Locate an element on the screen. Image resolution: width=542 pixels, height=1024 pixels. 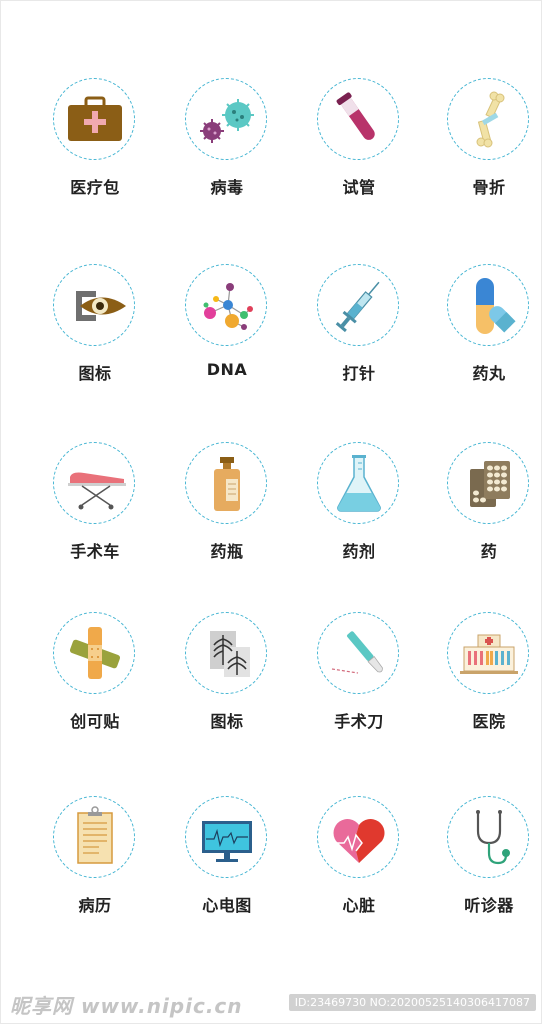
pill-blister-icon is located at coordinates (488, 483).